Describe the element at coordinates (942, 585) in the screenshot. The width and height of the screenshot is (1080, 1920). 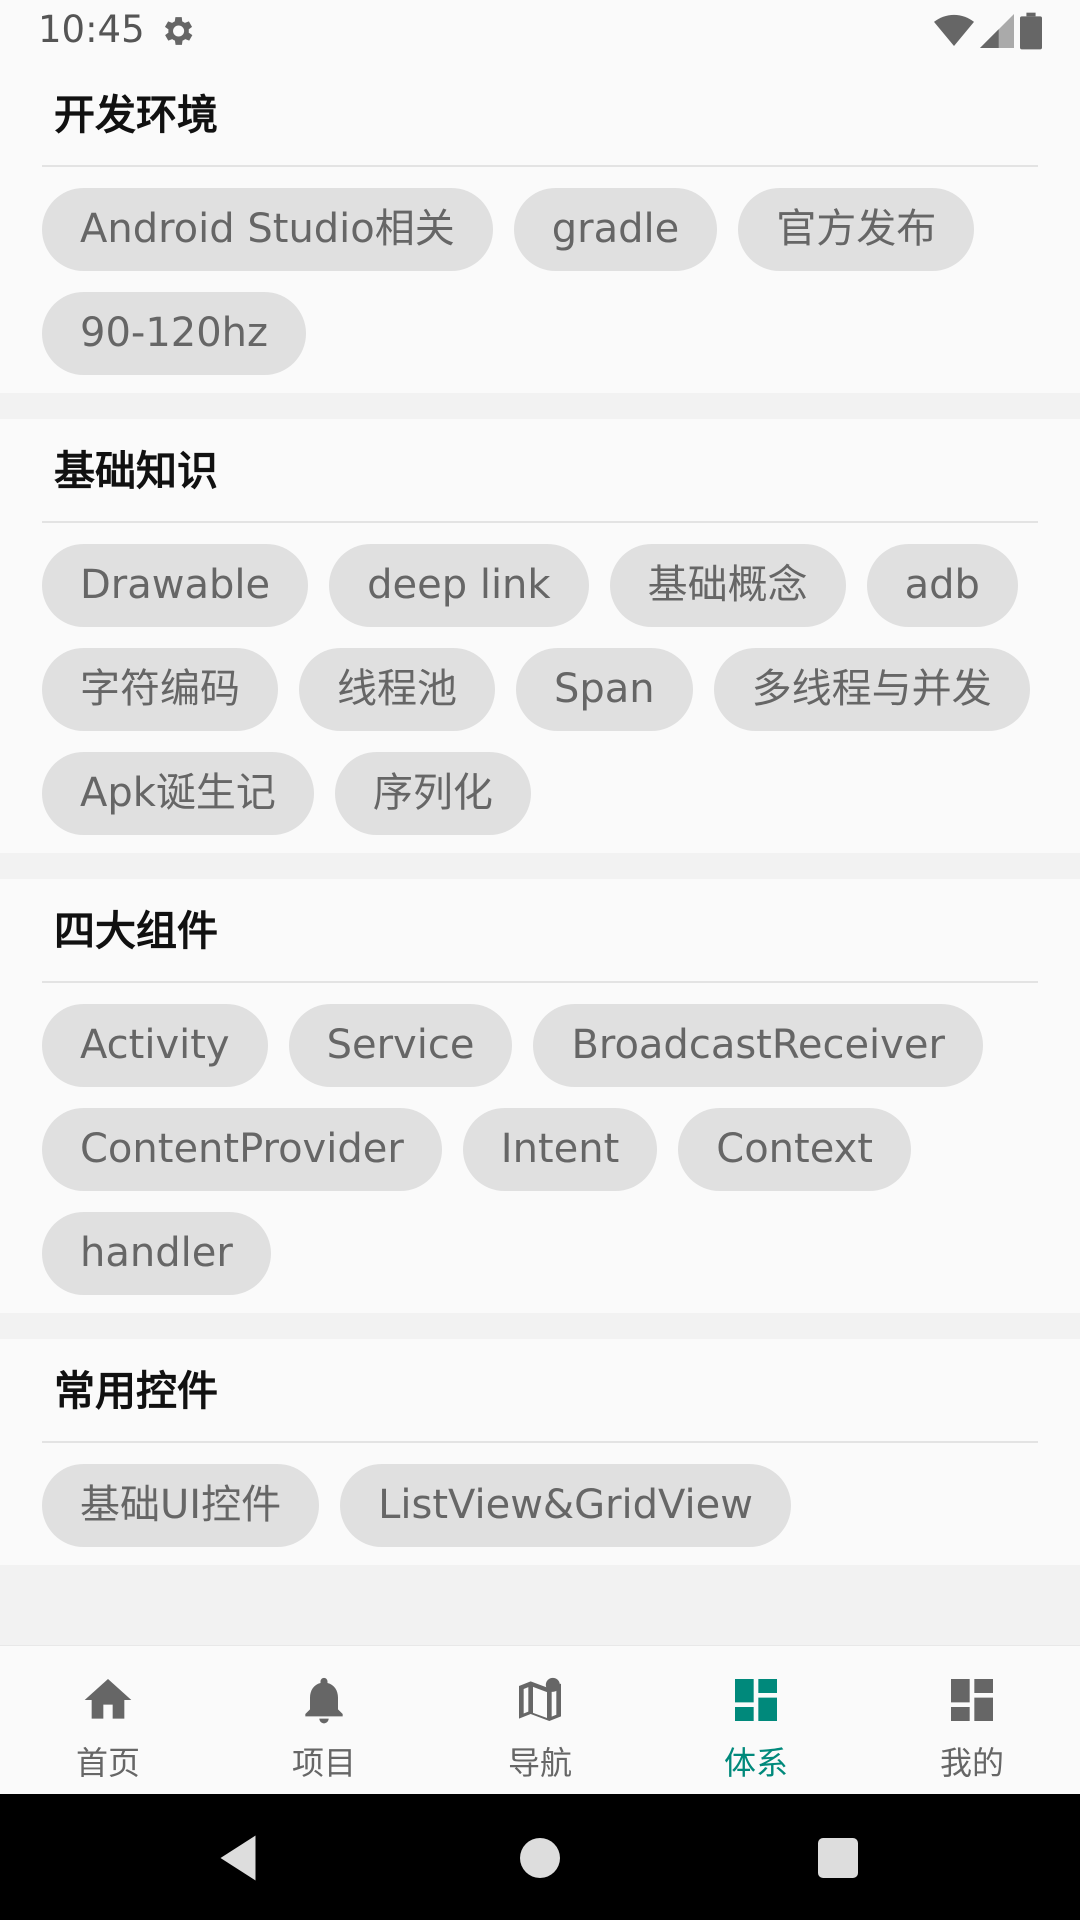
I see `chip: adb` at that location.